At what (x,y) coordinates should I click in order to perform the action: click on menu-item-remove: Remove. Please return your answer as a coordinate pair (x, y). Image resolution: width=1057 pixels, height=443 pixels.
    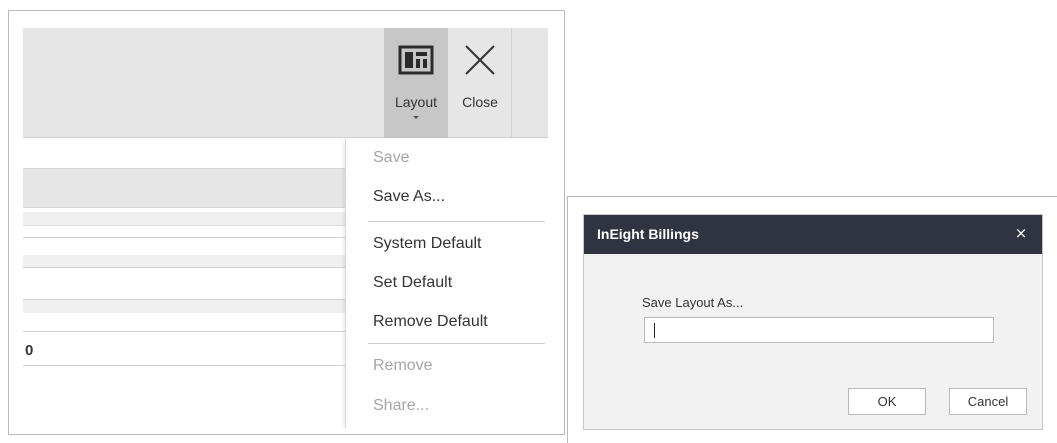
    Looking at the image, I should click on (447, 366).